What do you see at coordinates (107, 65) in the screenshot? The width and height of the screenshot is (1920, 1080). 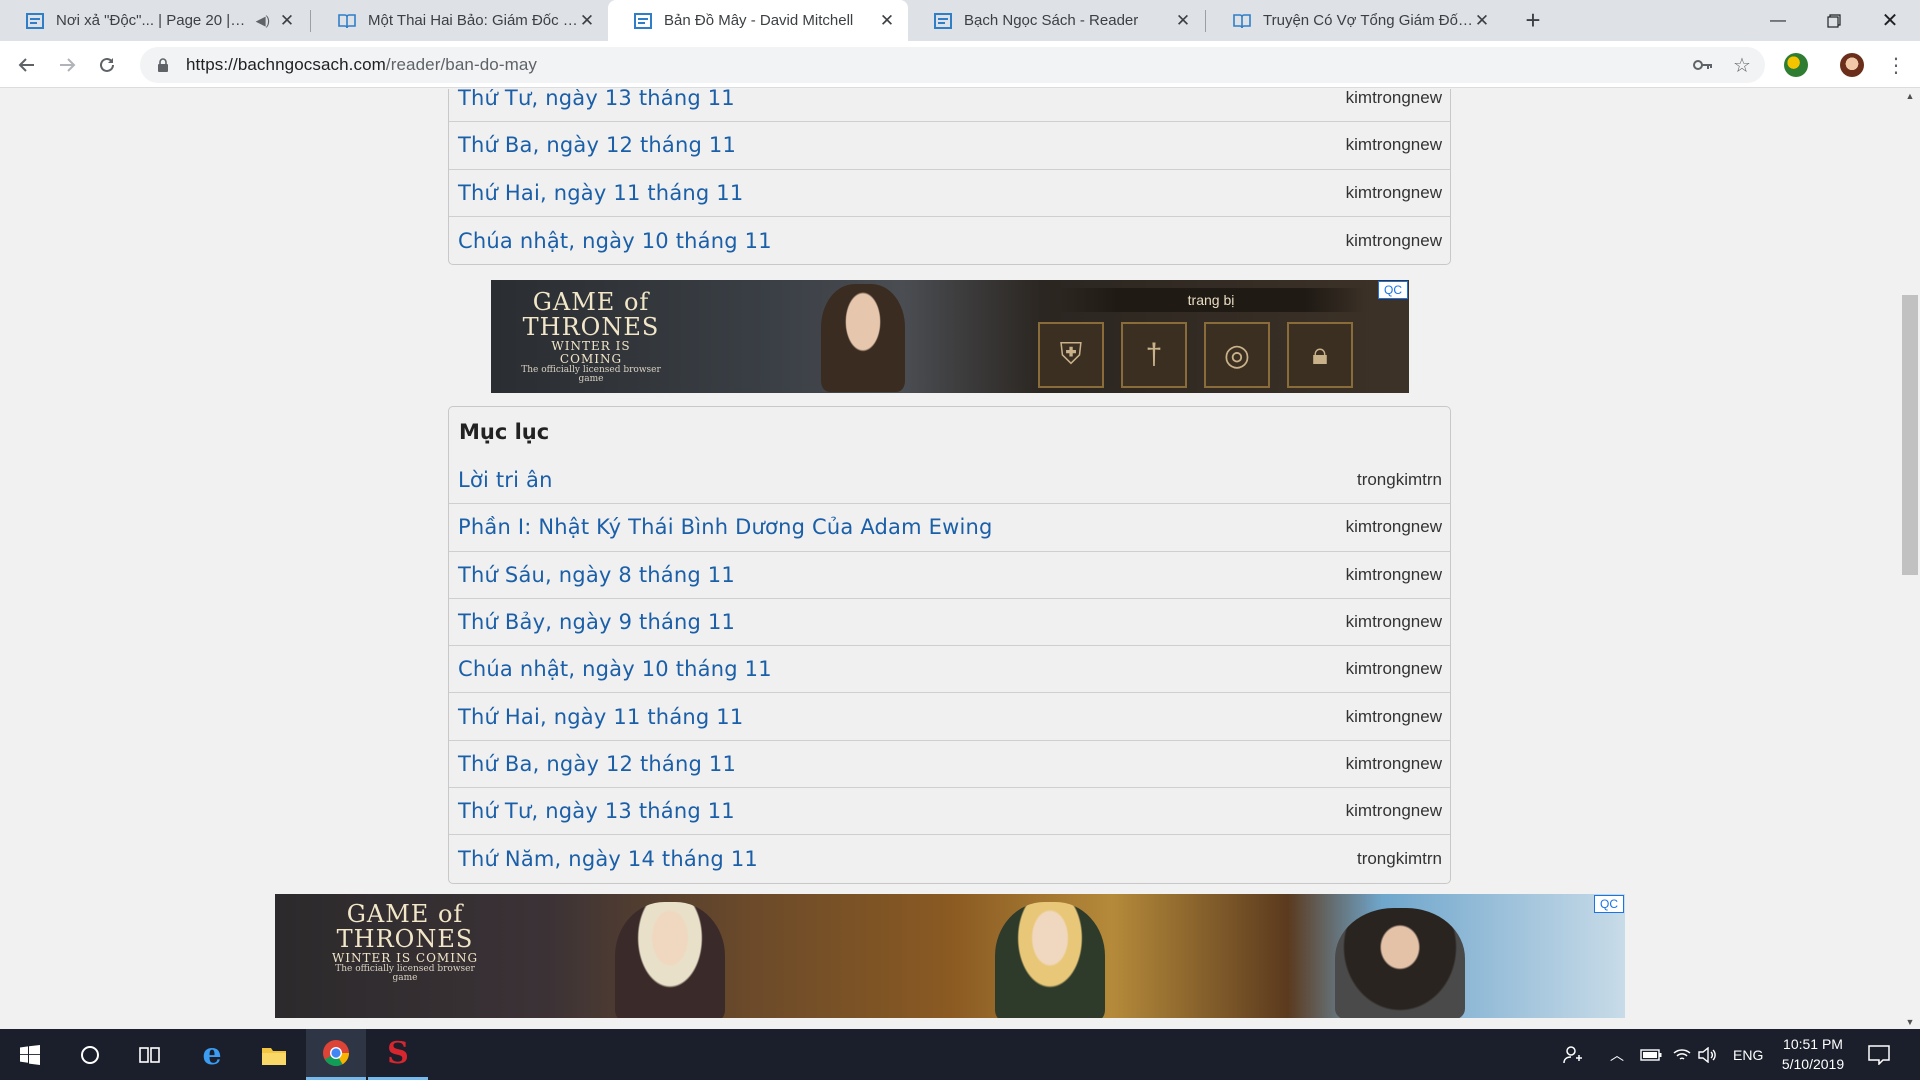 I see `reload-button` at bounding box center [107, 65].